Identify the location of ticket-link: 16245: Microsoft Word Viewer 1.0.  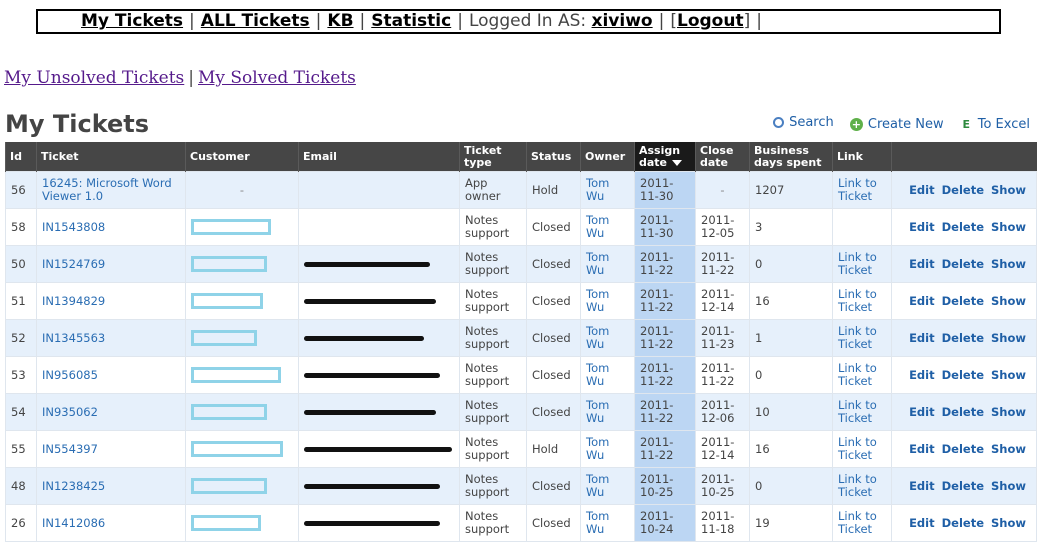
(107, 189).